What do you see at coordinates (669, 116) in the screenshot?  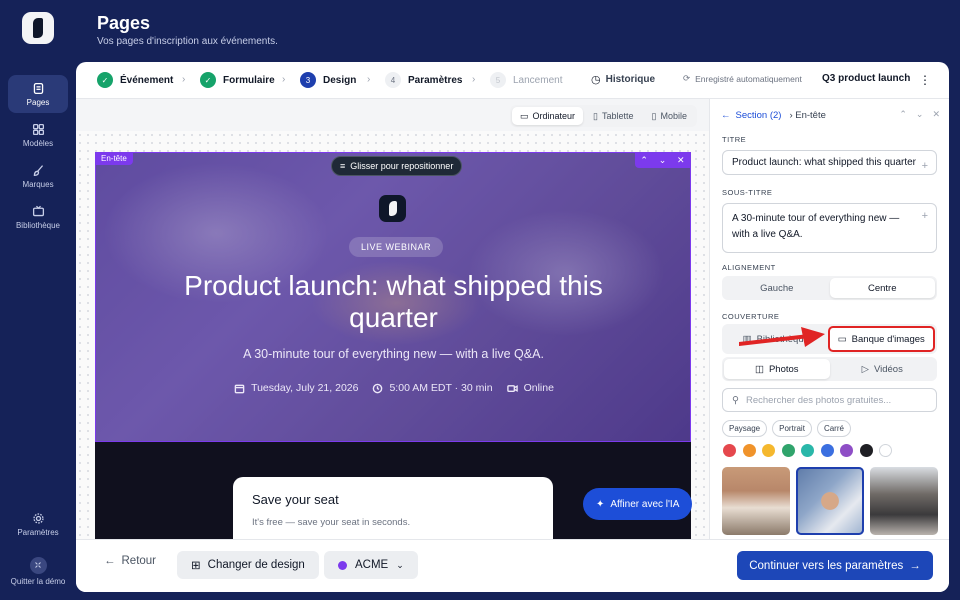 I see `device-mobile: ▯ Mobile` at bounding box center [669, 116].